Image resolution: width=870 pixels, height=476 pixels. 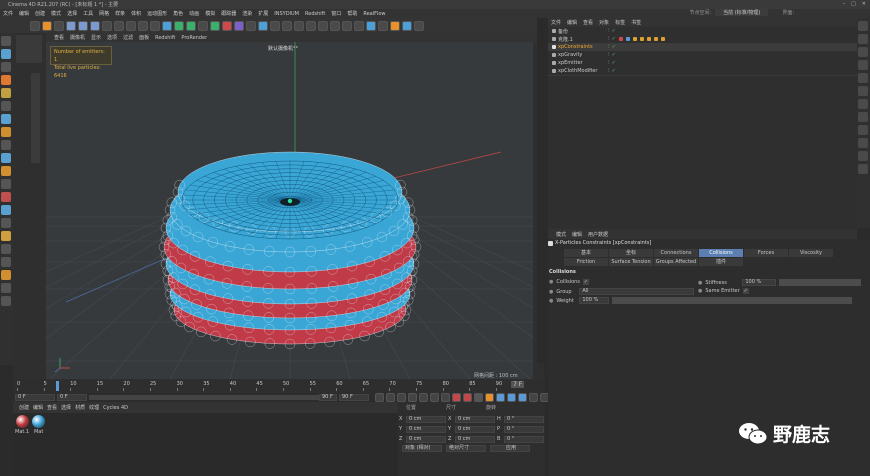 I want to click on end-frame-field: 90 F, so click(x=328, y=397).